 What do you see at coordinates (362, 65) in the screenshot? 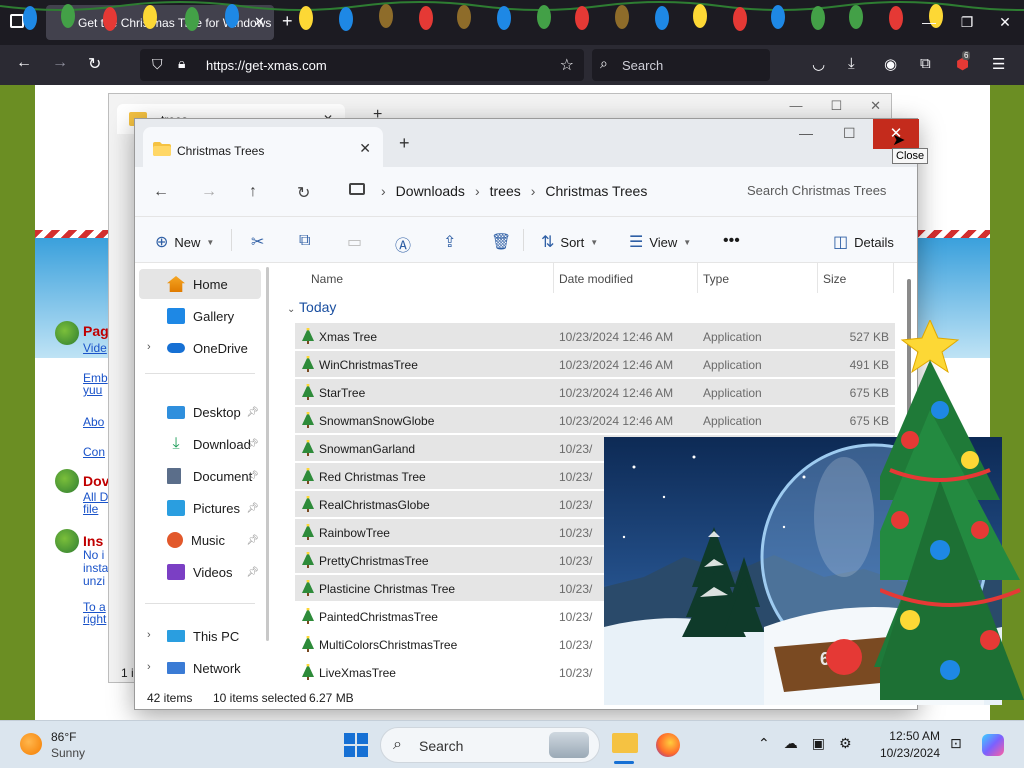
I see `url-bar: ⛉ 🔒︎ https://get-xmas.com ☆` at bounding box center [362, 65].